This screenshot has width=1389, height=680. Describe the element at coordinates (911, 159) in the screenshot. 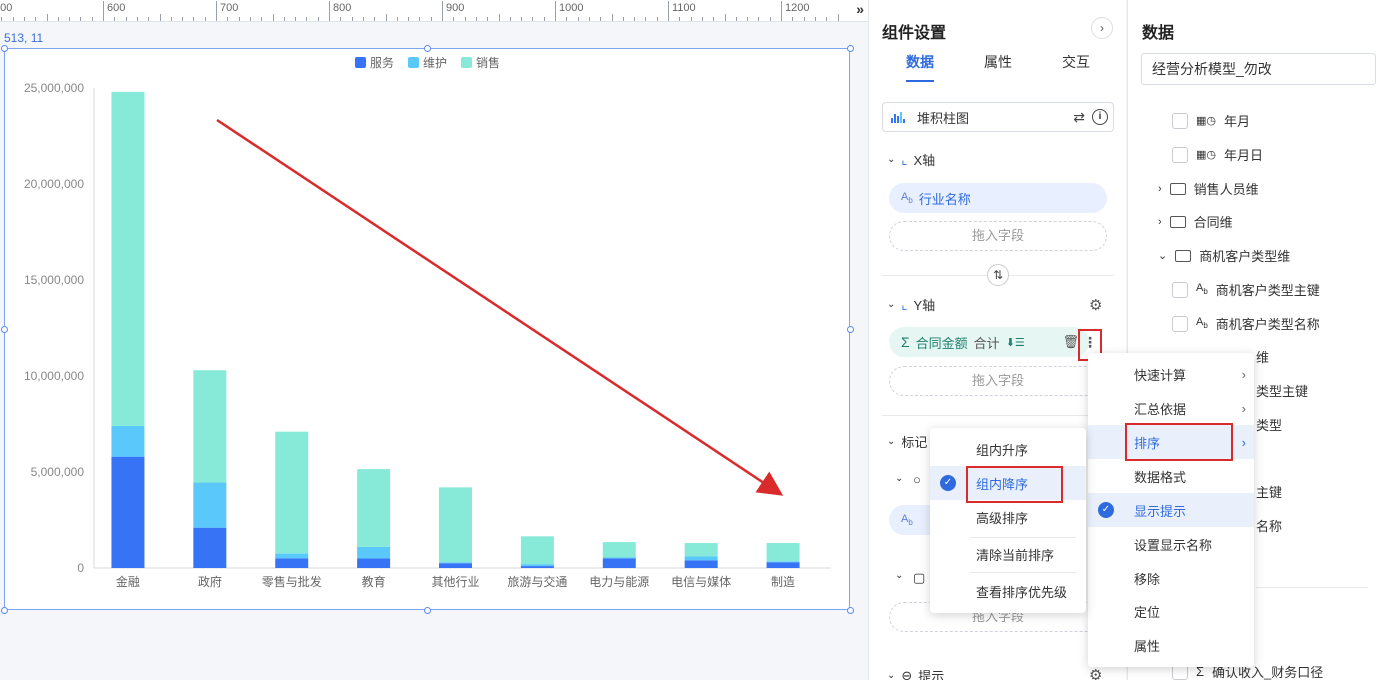

I see `x-axis-section: ⌄ ⌞ X轴` at that location.